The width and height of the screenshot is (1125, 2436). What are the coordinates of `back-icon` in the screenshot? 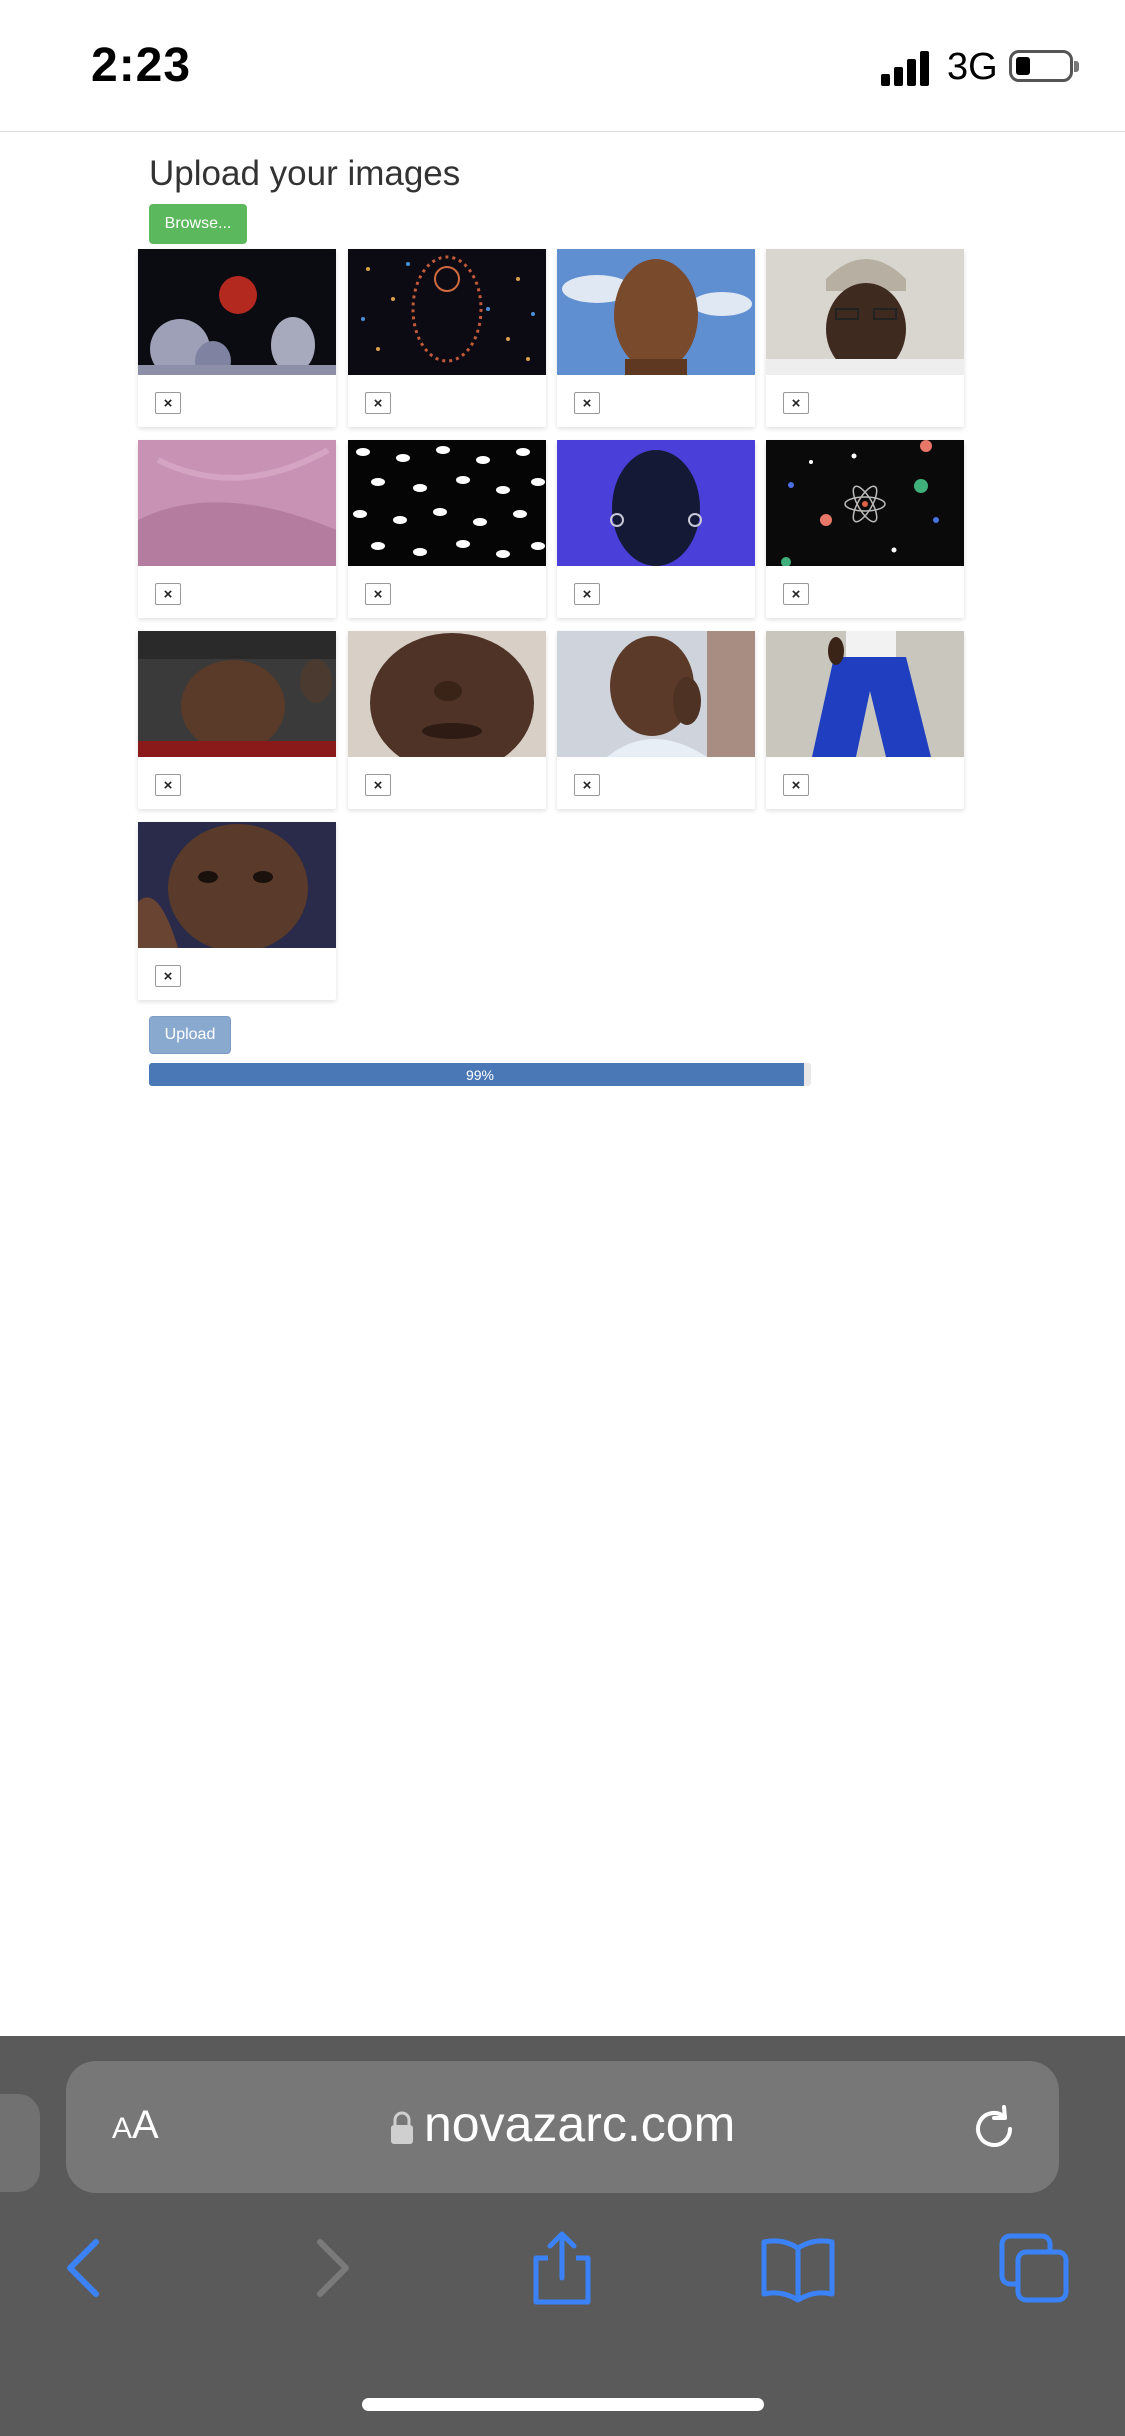 It's located at (86, 2268).